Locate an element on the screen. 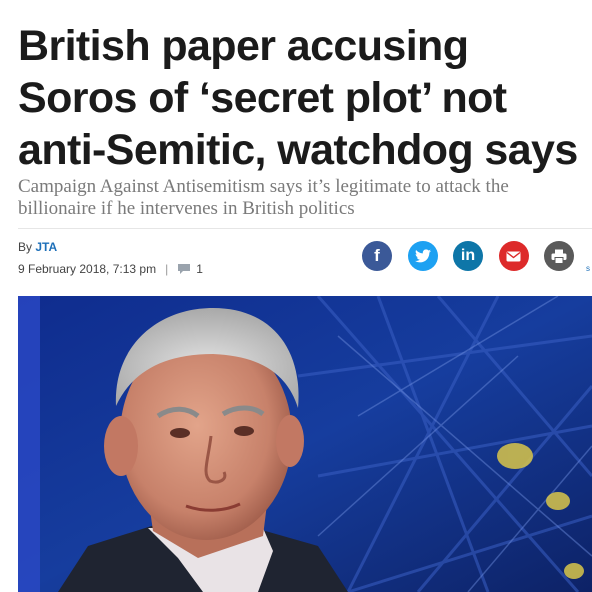  share-more-label: s is located at coordinates (588, 268).